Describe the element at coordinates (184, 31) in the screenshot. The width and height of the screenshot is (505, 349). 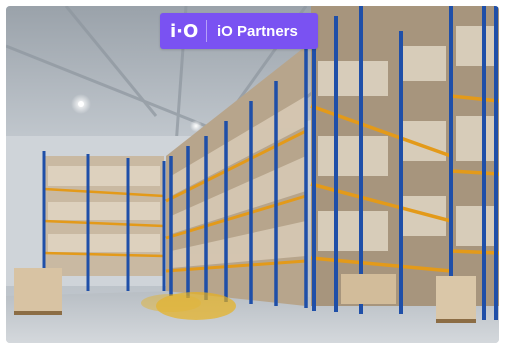
I see `io-logo: i·O` at that location.